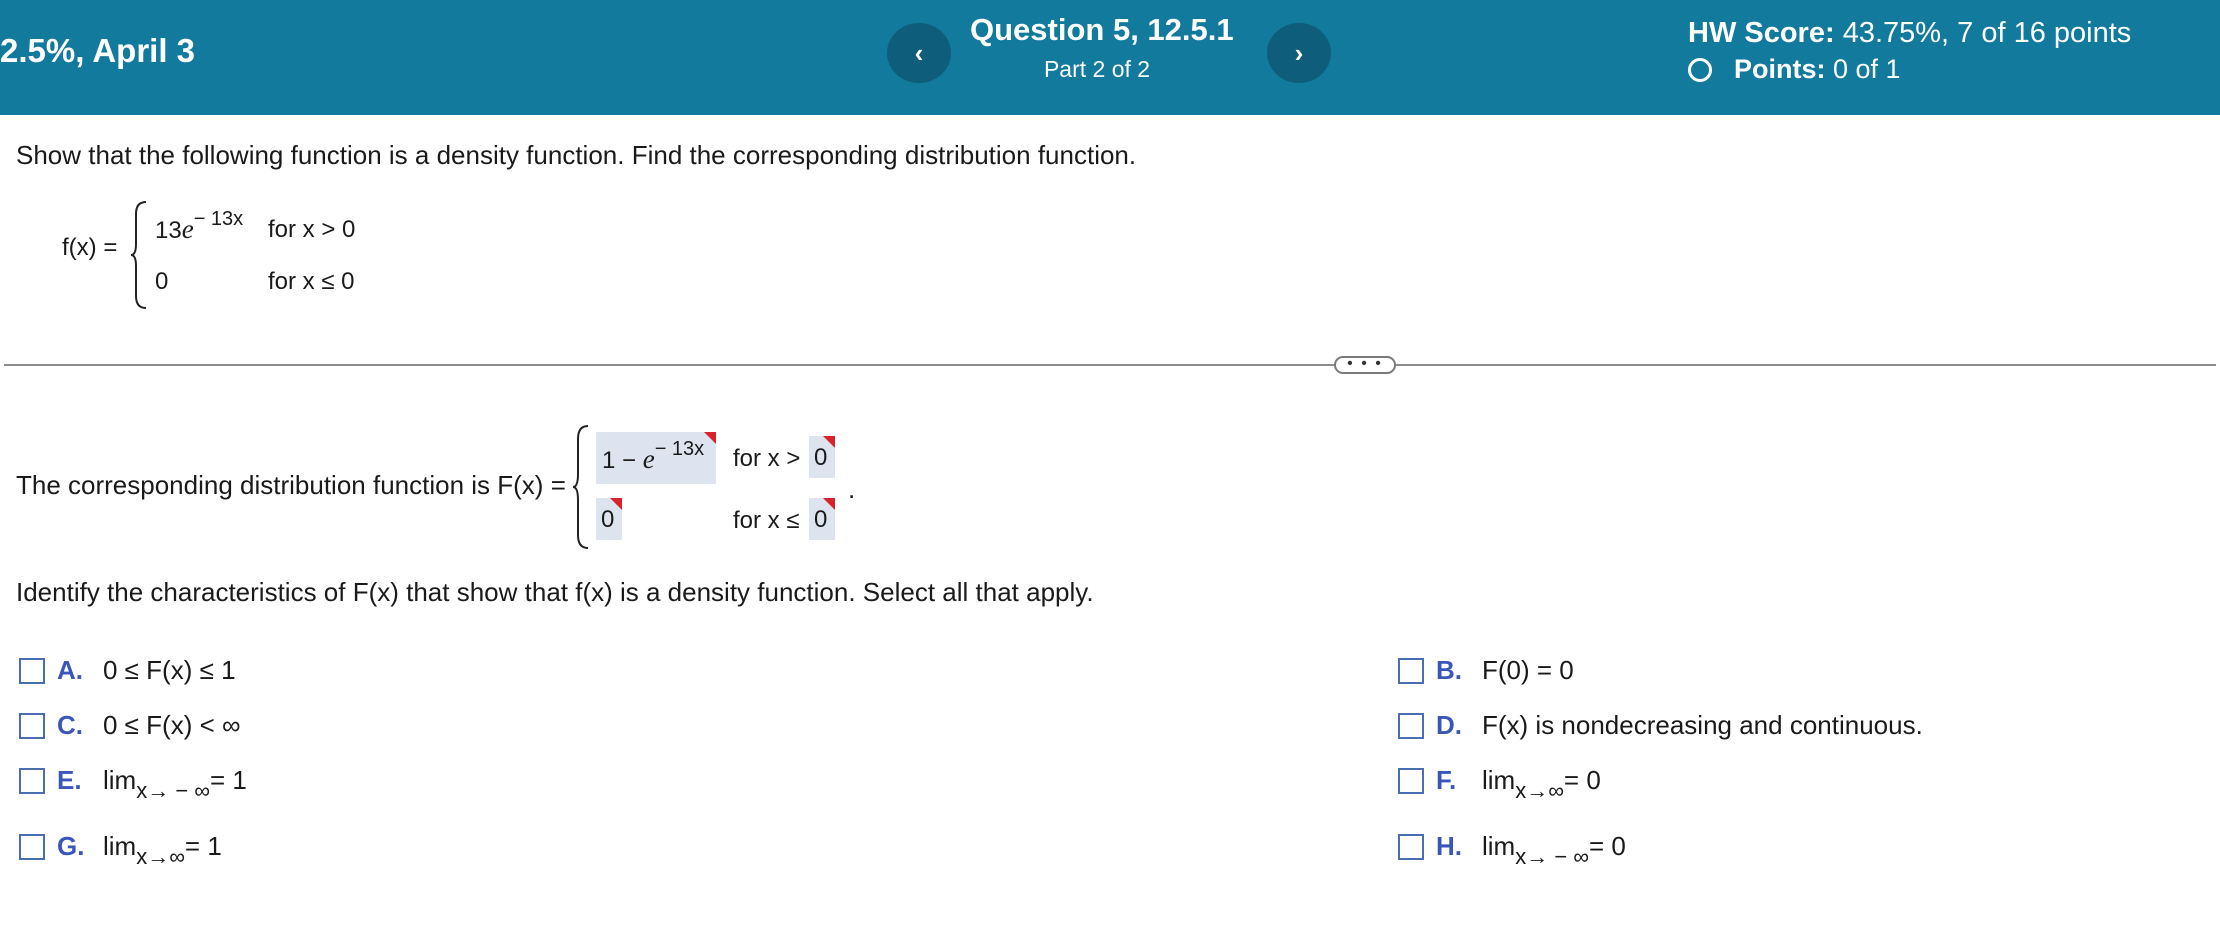 The image size is (2220, 946). Describe the element at coordinates (32, 780) in the screenshot. I see `checkbox-e` at that location.